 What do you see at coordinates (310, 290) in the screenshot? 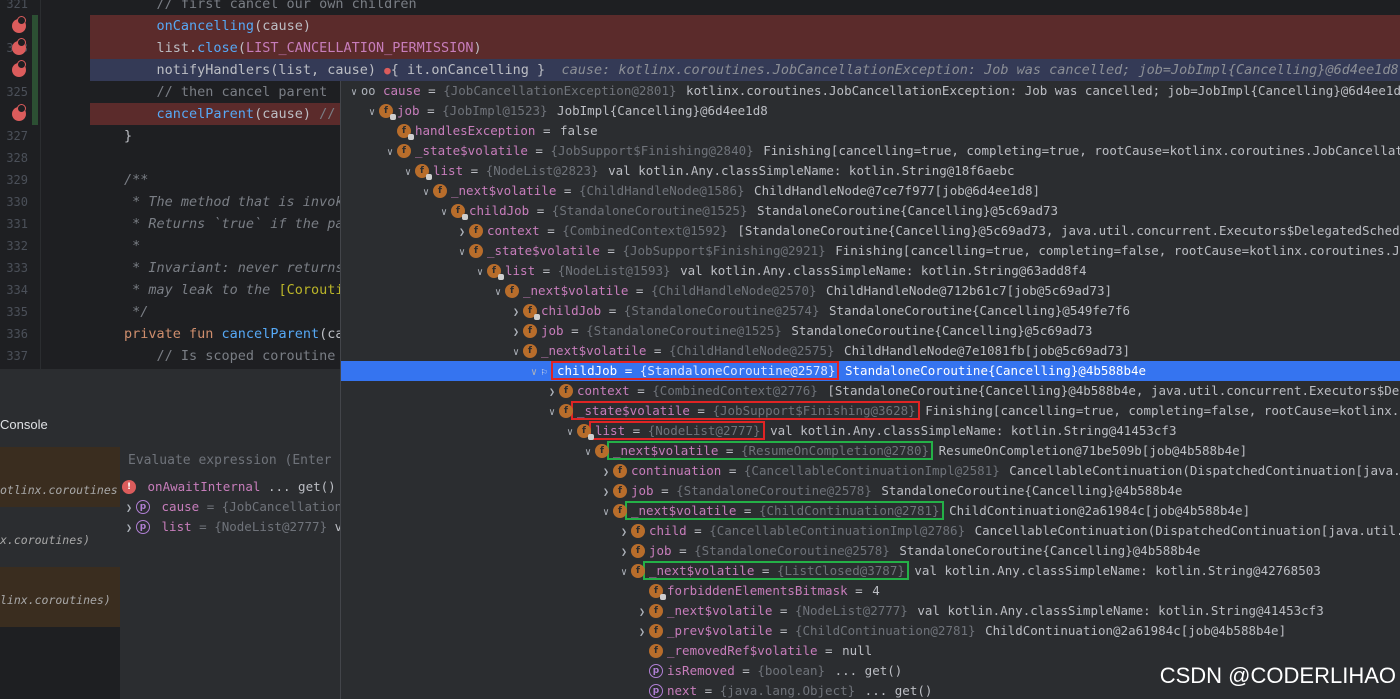
I see `doc-link: [Corouti` at bounding box center [310, 290].